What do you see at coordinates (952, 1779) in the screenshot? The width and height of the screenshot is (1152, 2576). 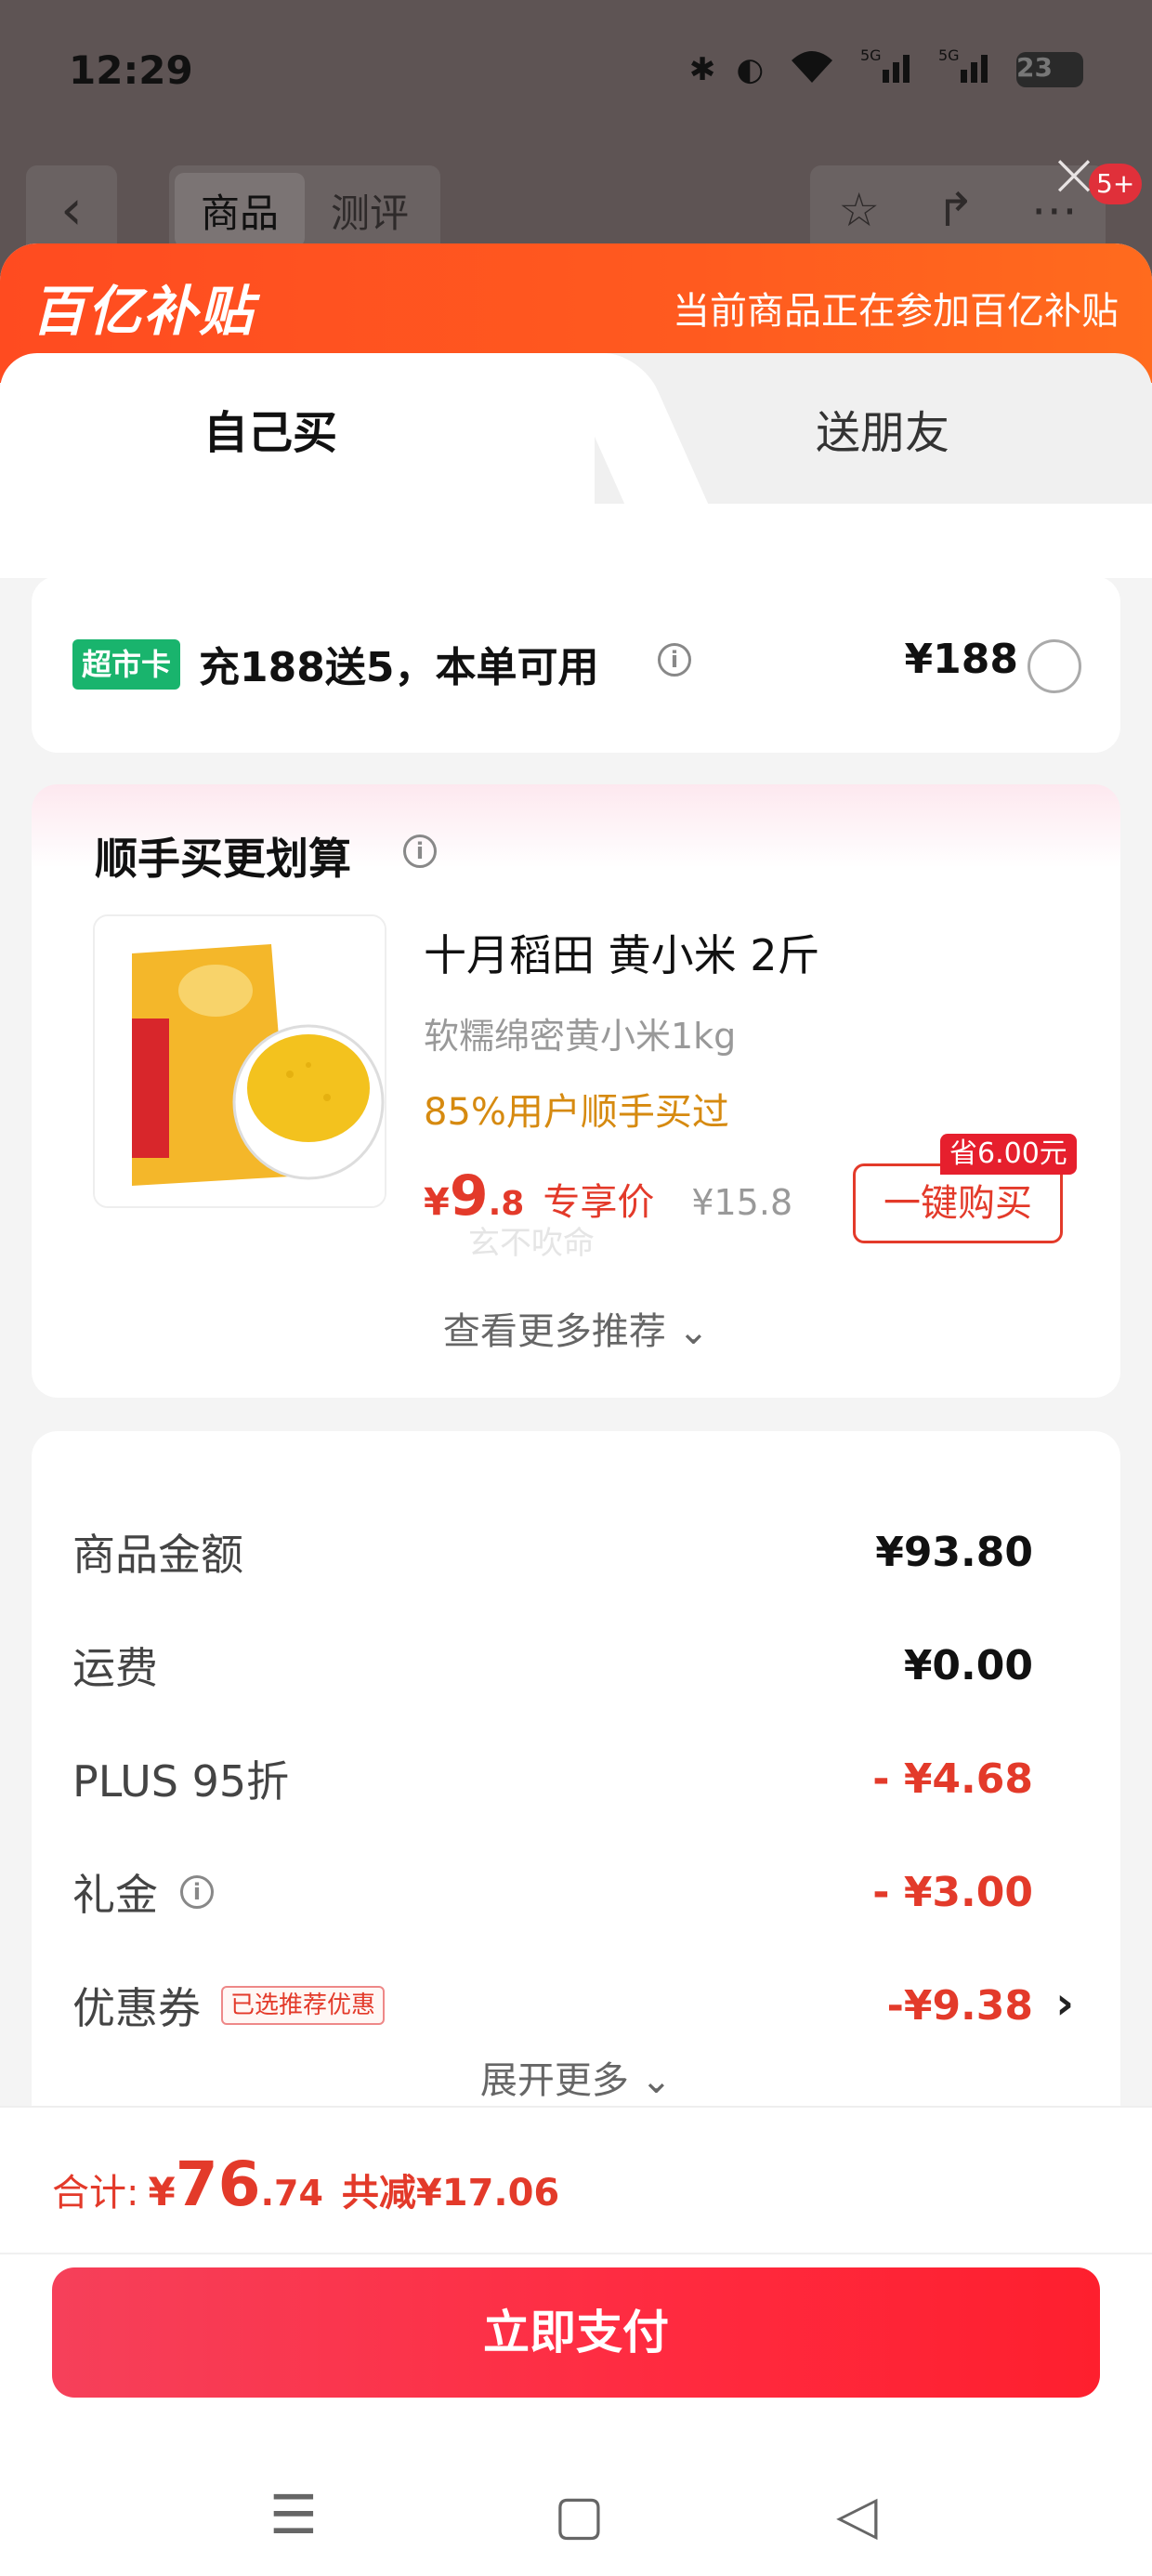 I see `summary-value: - ¥4.68` at bounding box center [952, 1779].